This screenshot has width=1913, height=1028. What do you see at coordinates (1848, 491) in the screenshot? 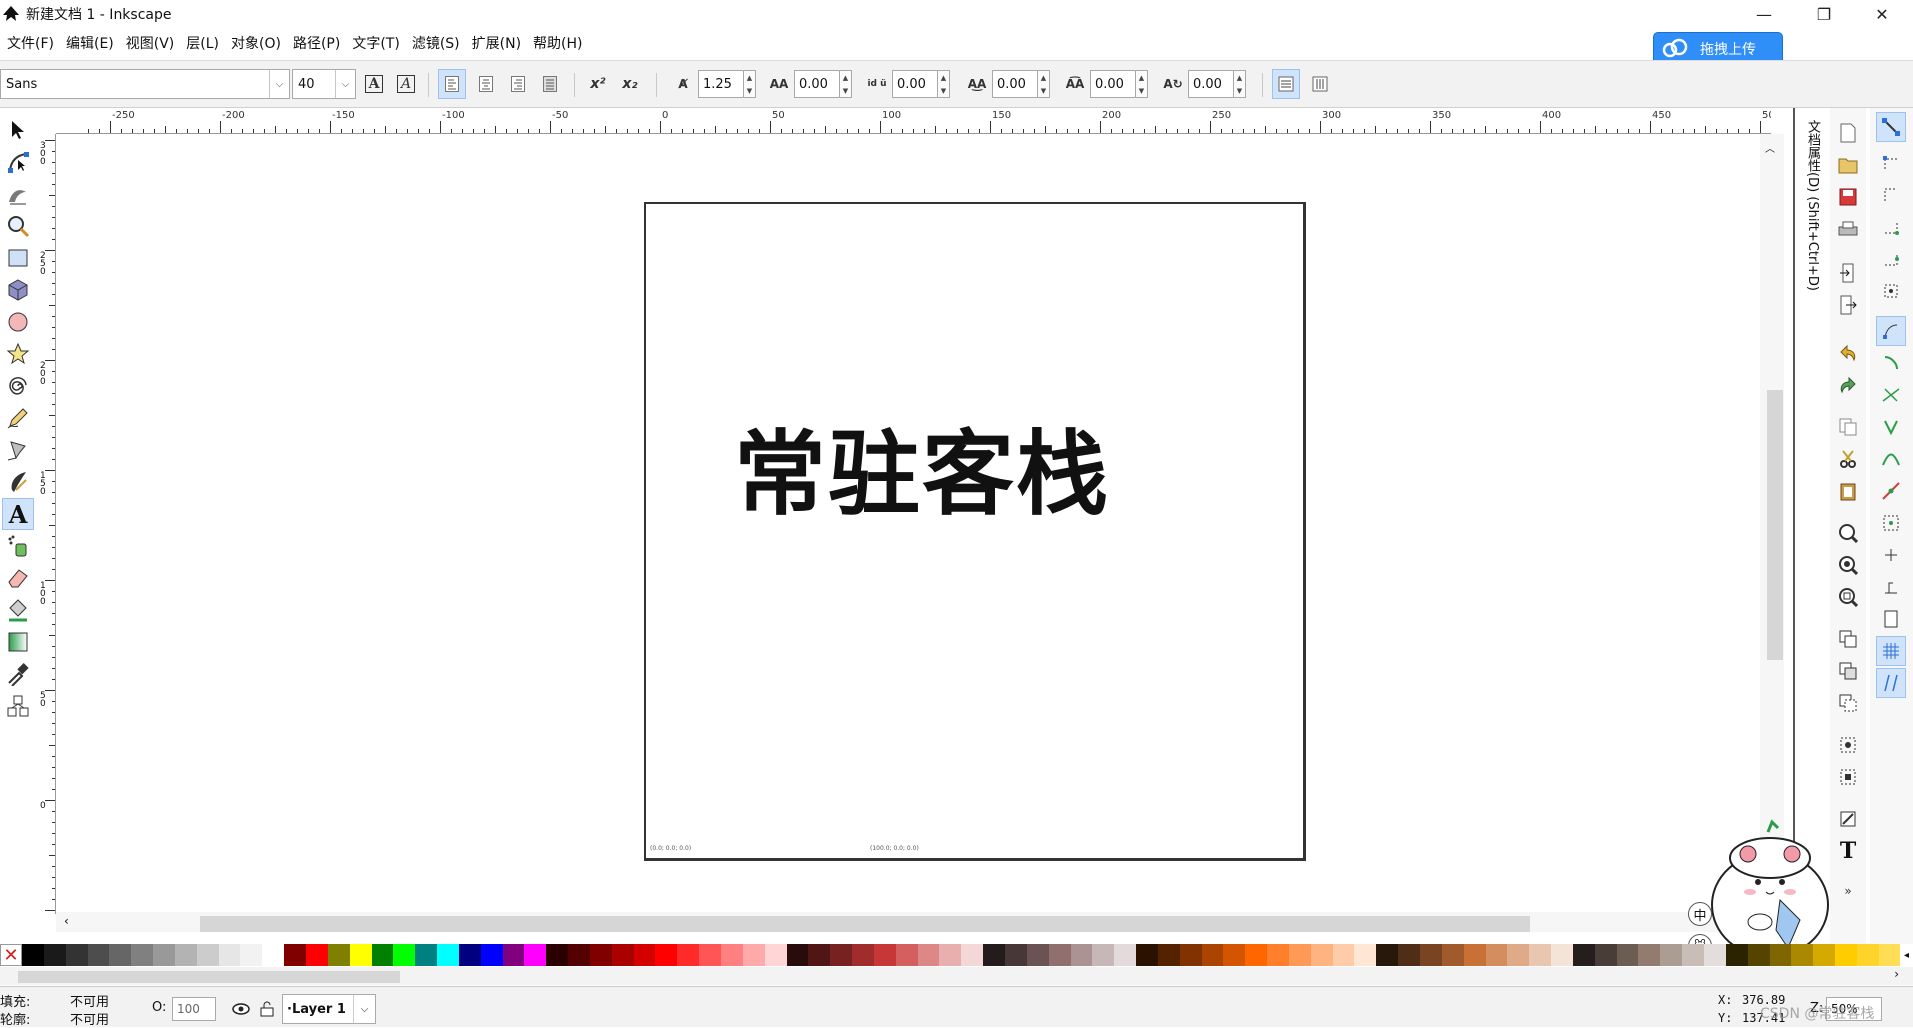
I see `paste-icon` at bounding box center [1848, 491].